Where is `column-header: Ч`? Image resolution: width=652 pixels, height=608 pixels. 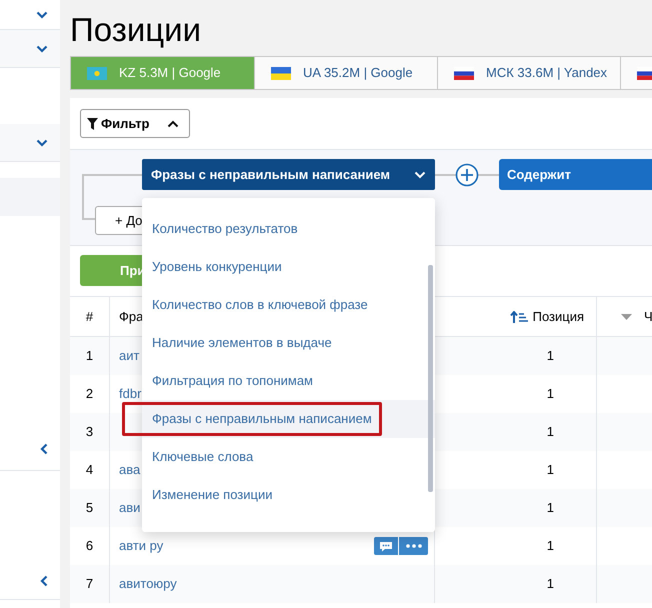 column-header: Ч is located at coordinates (648, 317).